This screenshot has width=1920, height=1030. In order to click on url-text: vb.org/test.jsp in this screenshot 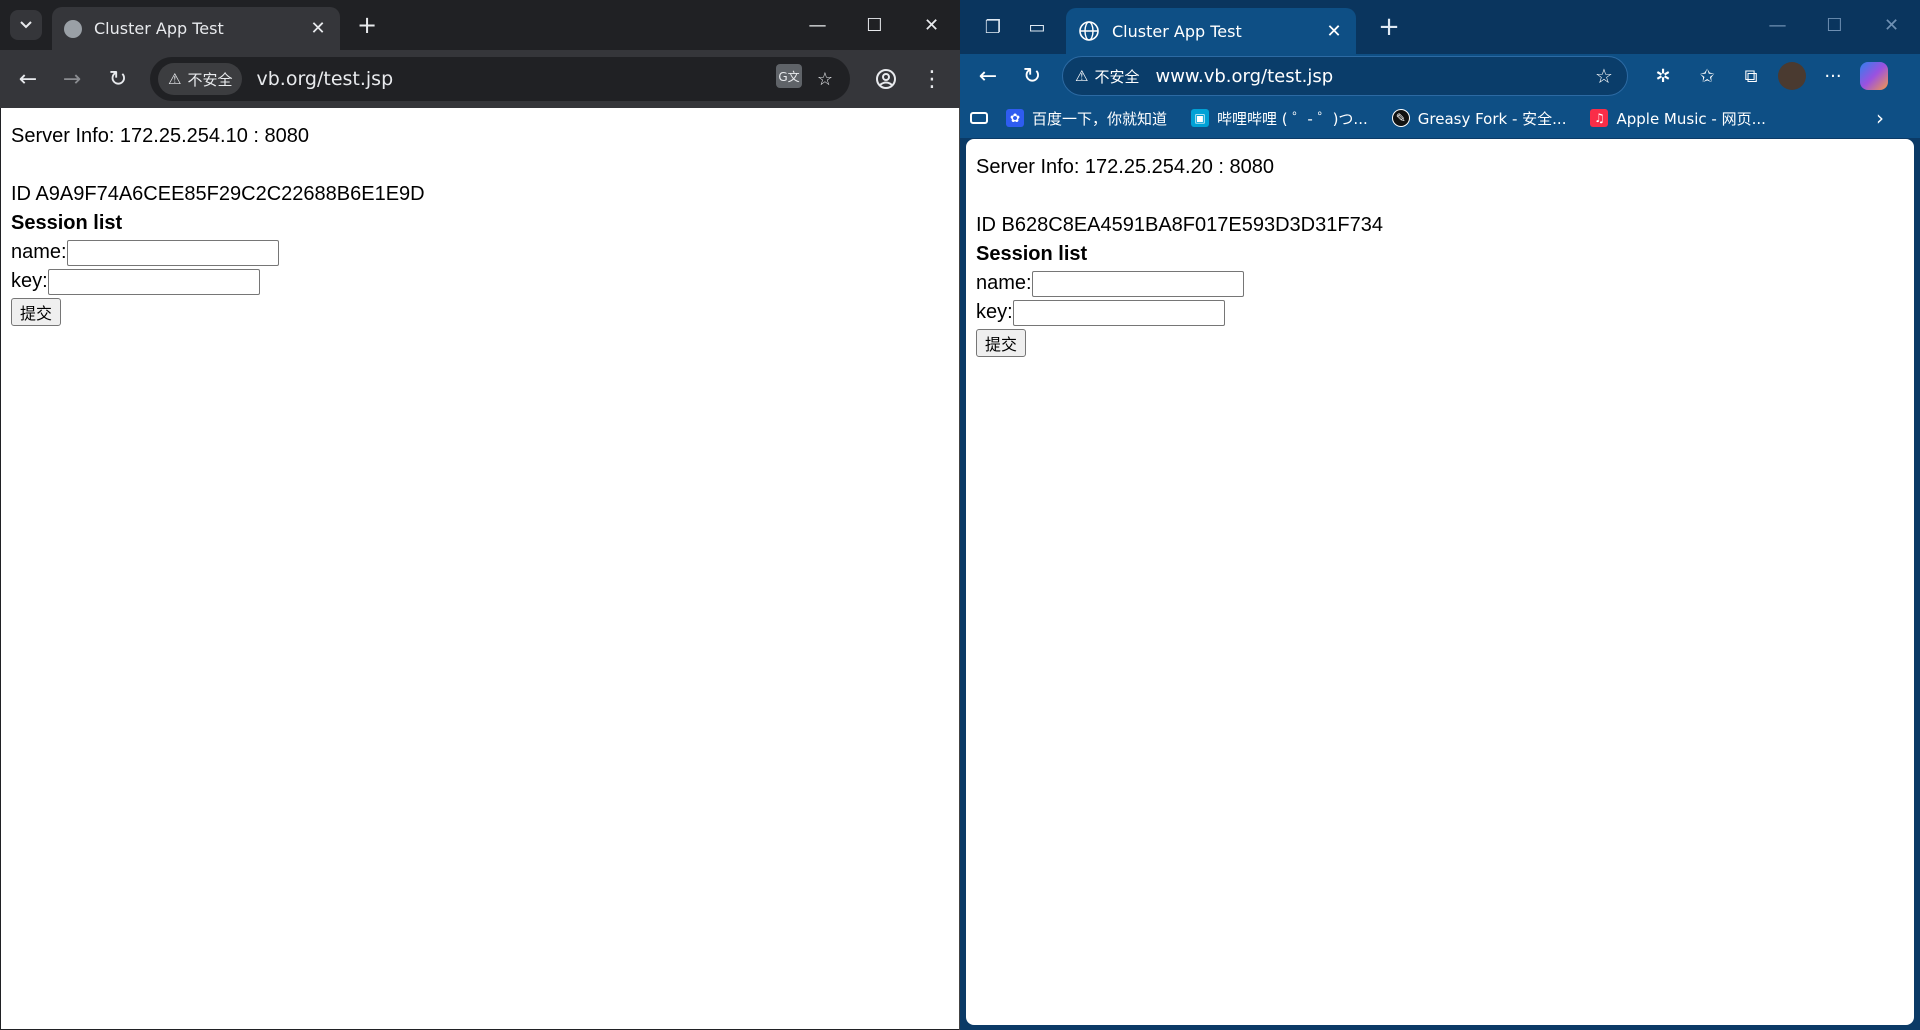, I will do `click(516, 79)`.